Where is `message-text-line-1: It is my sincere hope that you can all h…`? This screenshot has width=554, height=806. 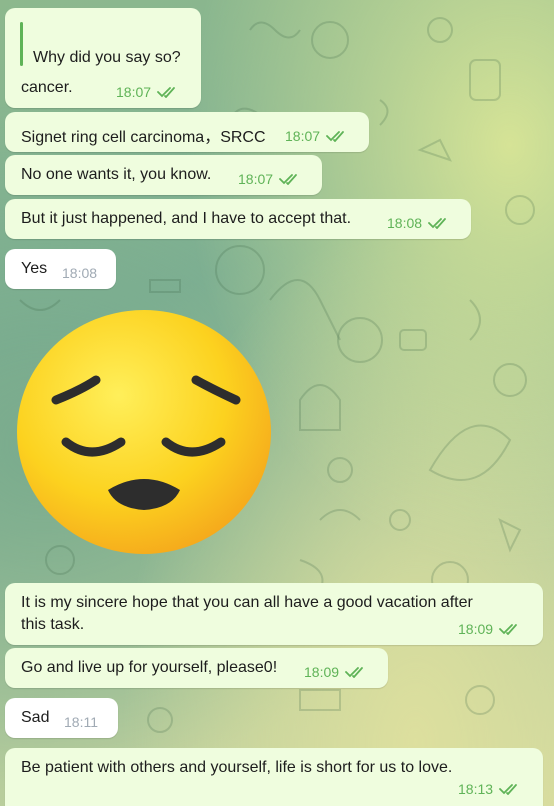 message-text-line-1: It is my sincere hope that you can all h… is located at coordinates (247, 602).